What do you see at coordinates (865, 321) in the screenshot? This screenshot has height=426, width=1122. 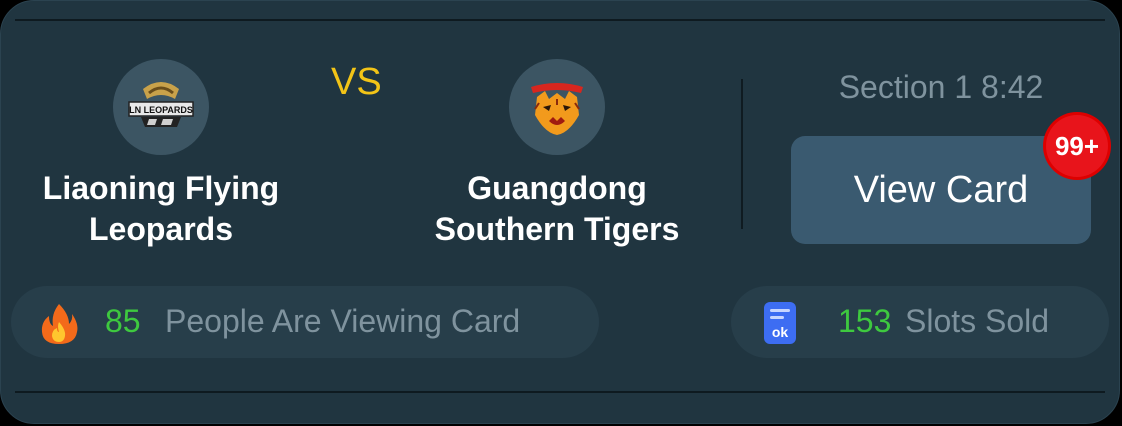 I see `slots-count: 153` at bounding box center [865, 321].